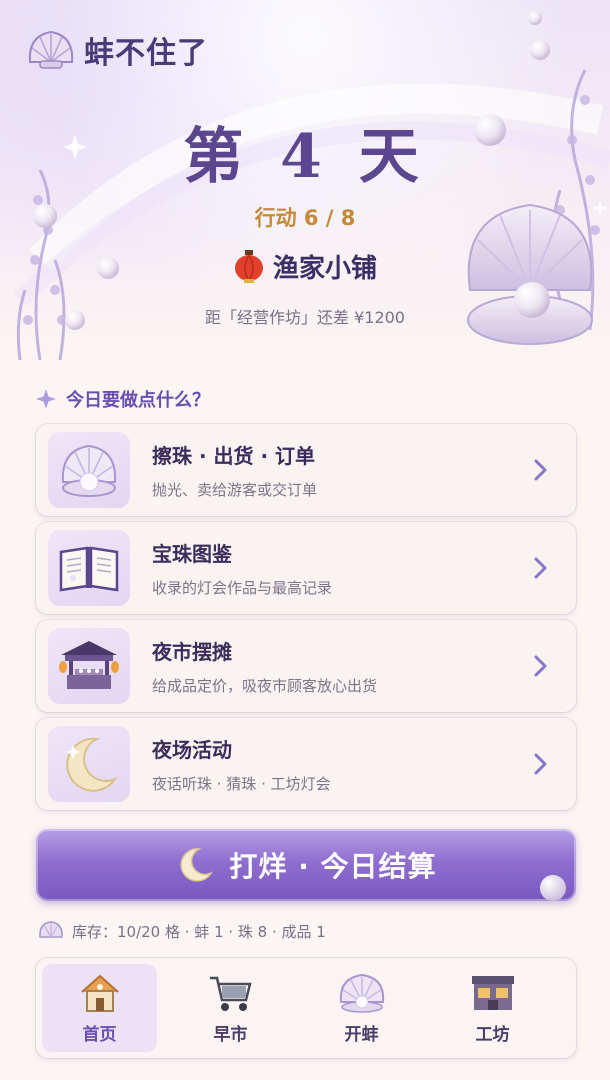  I want to click on card-subtitle: 给成品定价，吸夜市顾客放心出货, so click(265, 686).